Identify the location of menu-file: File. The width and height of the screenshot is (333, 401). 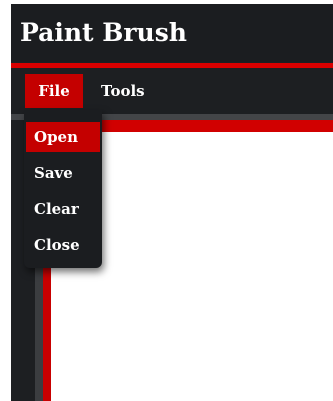
(54, 91).